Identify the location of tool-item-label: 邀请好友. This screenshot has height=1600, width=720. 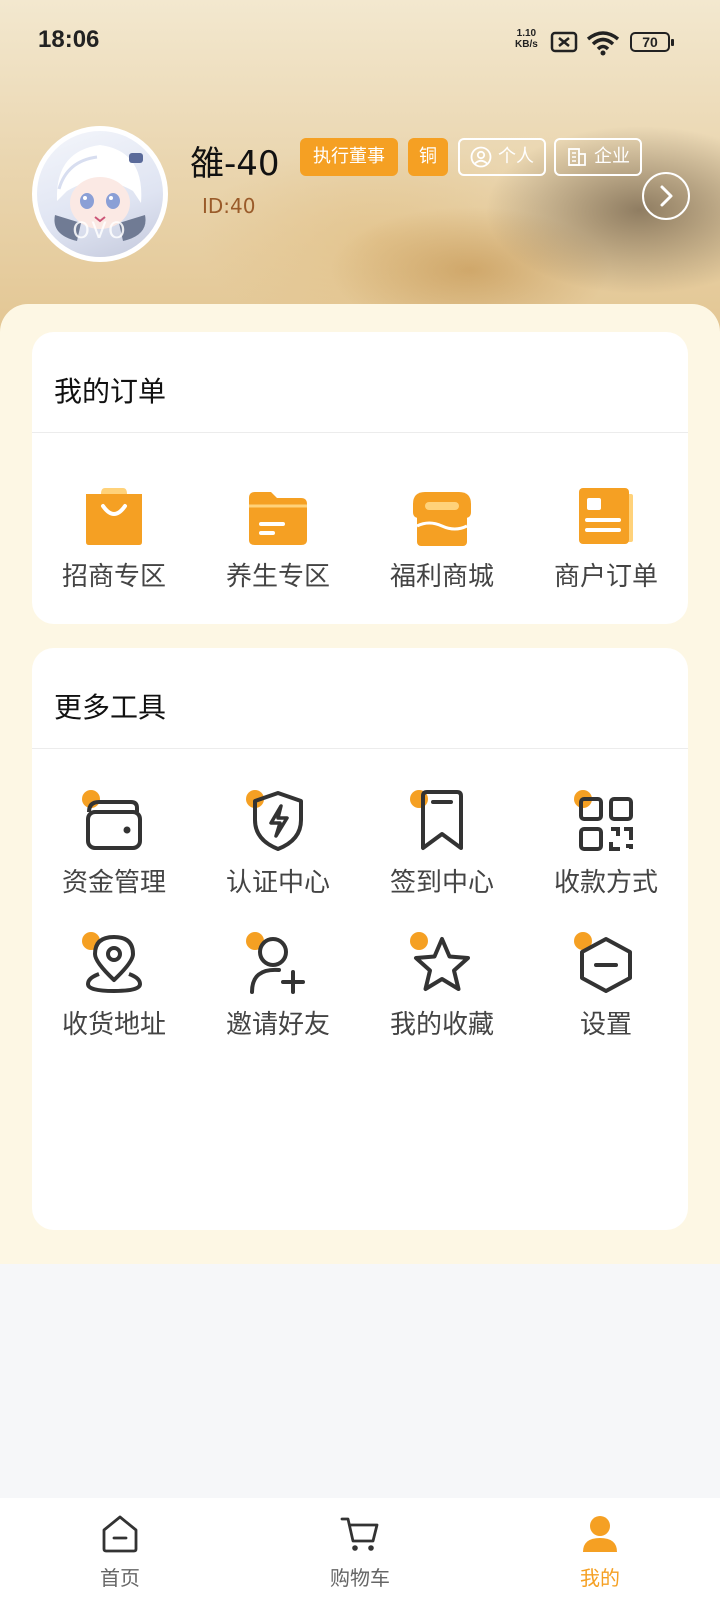
(277, 1025).